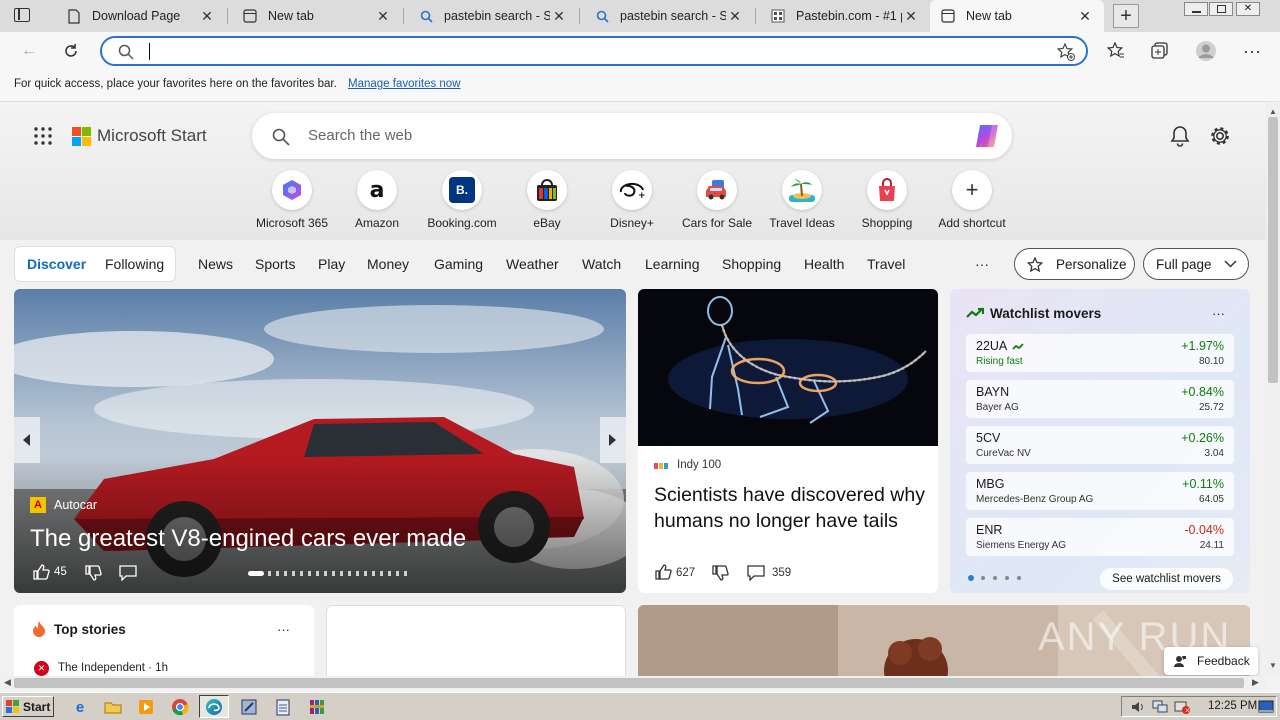 The image size is (1280, 720). I want to click on tab-pastebin-com: Pastebin.com - #1 pa ✕, so click(845, 16).